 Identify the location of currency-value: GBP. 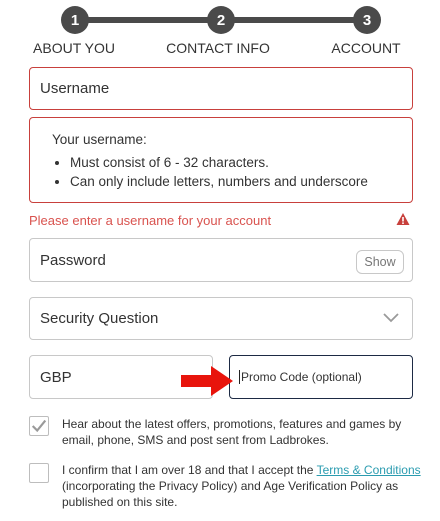
(56, 377).